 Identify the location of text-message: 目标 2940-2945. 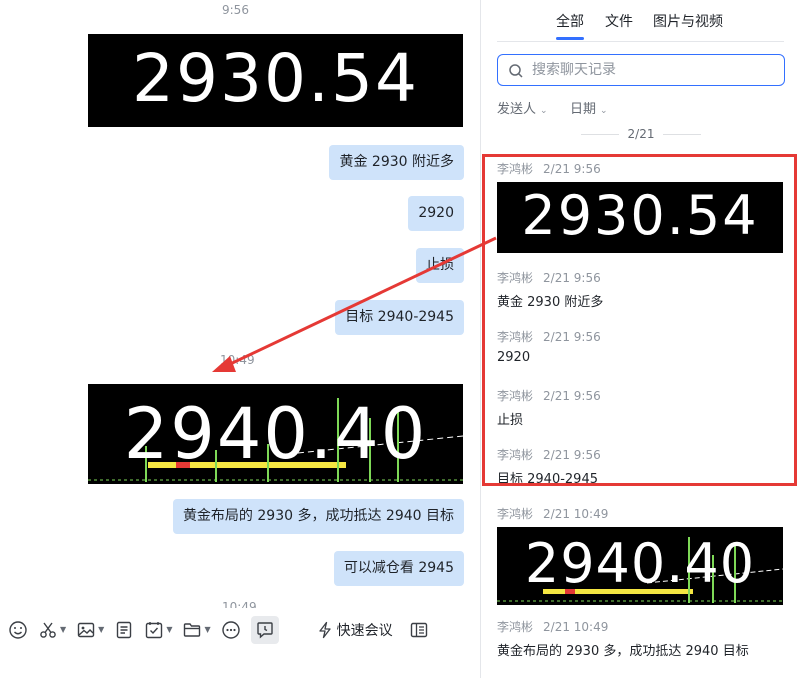
(399, 317).